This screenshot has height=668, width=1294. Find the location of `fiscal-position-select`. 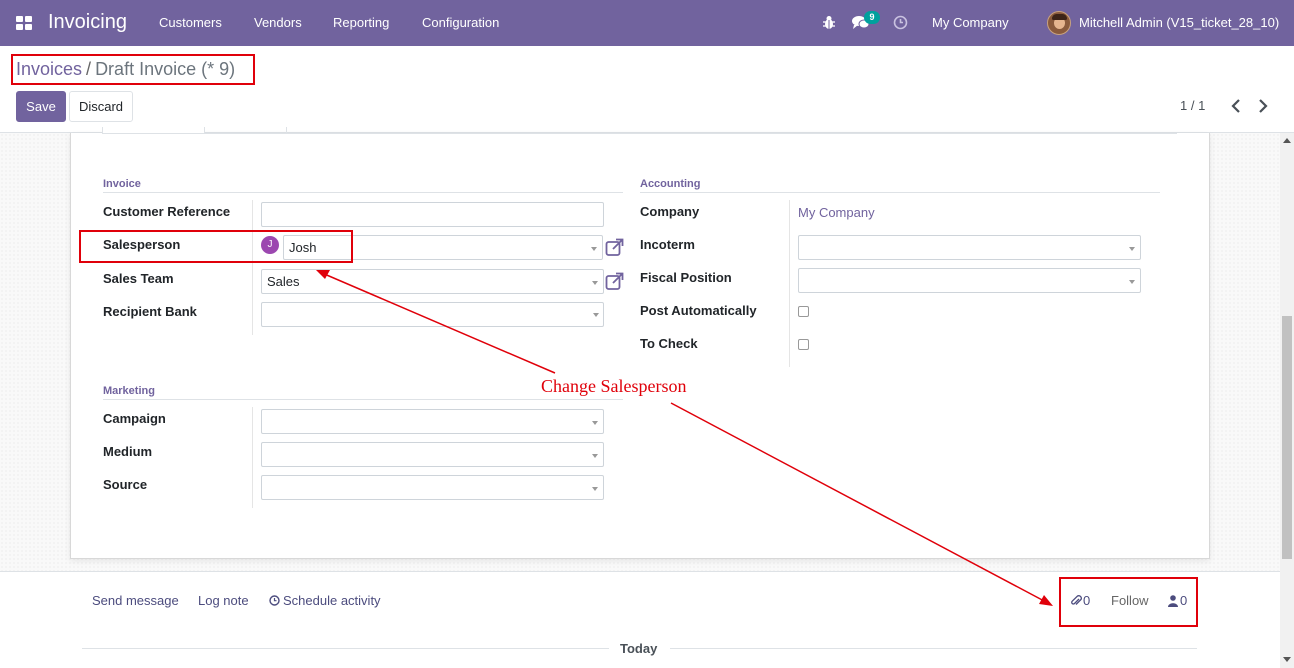

fiscal-position-select is located at coordinates (969, 280).